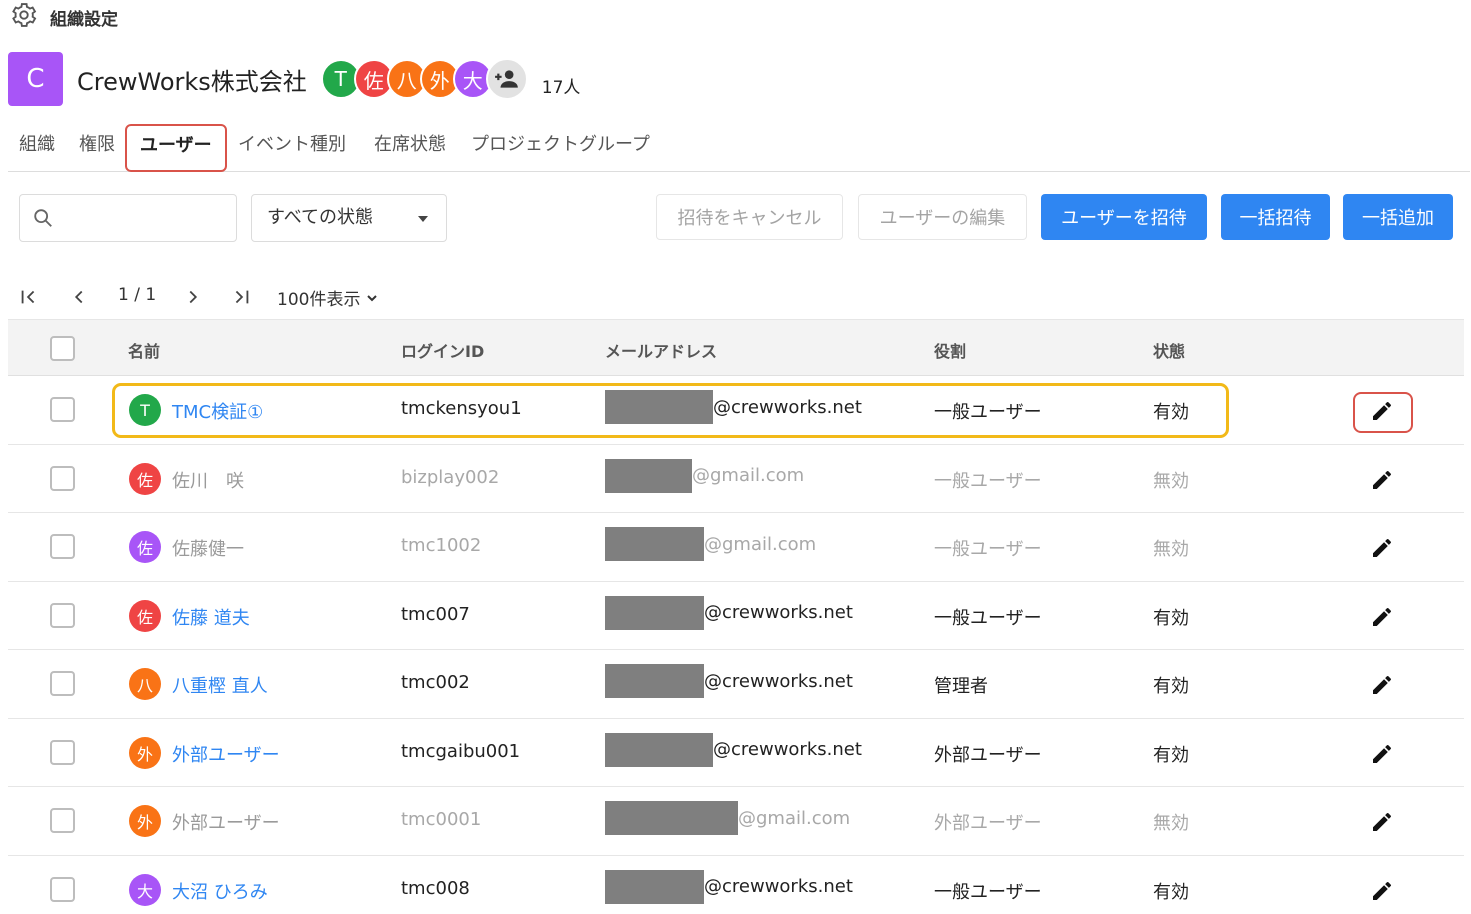 Image resolution: width=1471 pixels, height=914 pixels. What do you see at coordinates (64, 17) in the screenshot?
I see `page-header: 組織設定` at bounding box center [64, 17].